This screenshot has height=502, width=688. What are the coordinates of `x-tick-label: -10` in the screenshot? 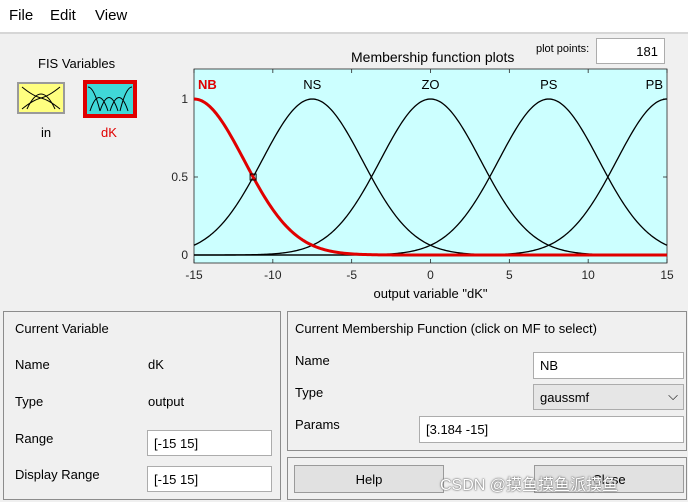 It's located at (273, 275).